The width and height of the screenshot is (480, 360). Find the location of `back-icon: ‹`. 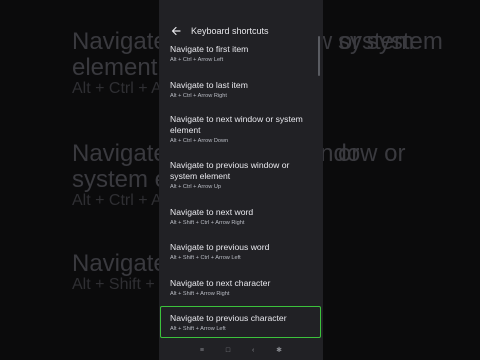

back-icon: ‹ is located at coordinates (253, 351).